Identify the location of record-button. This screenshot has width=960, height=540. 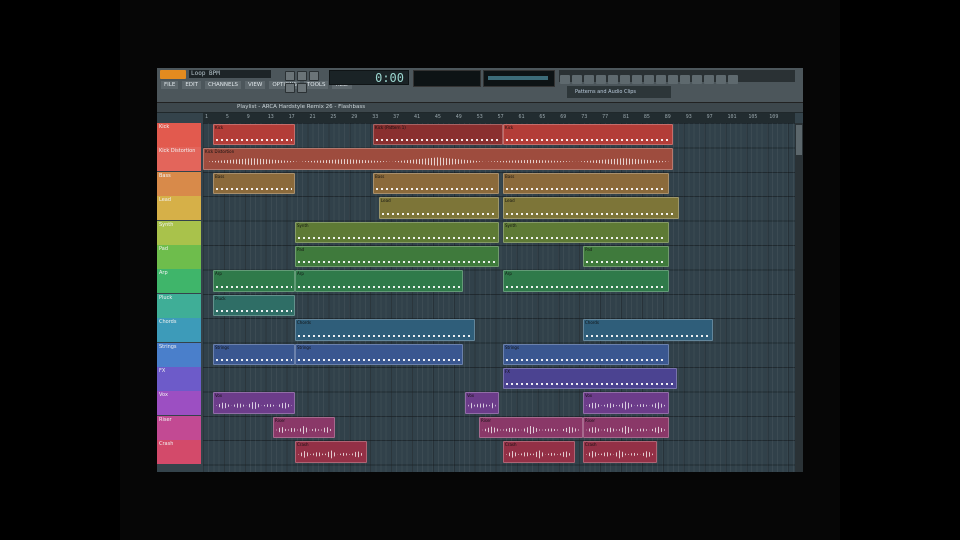
(314, 76).